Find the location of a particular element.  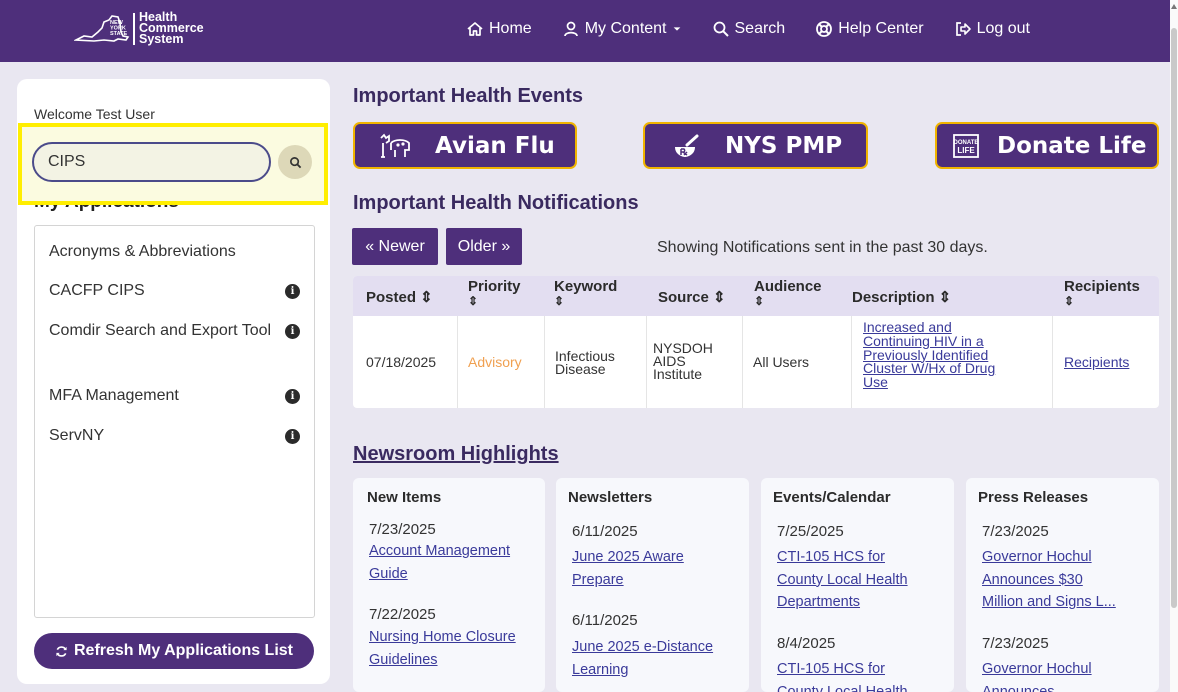

app-item-label: ServNY is located at coordinates (77, 435).